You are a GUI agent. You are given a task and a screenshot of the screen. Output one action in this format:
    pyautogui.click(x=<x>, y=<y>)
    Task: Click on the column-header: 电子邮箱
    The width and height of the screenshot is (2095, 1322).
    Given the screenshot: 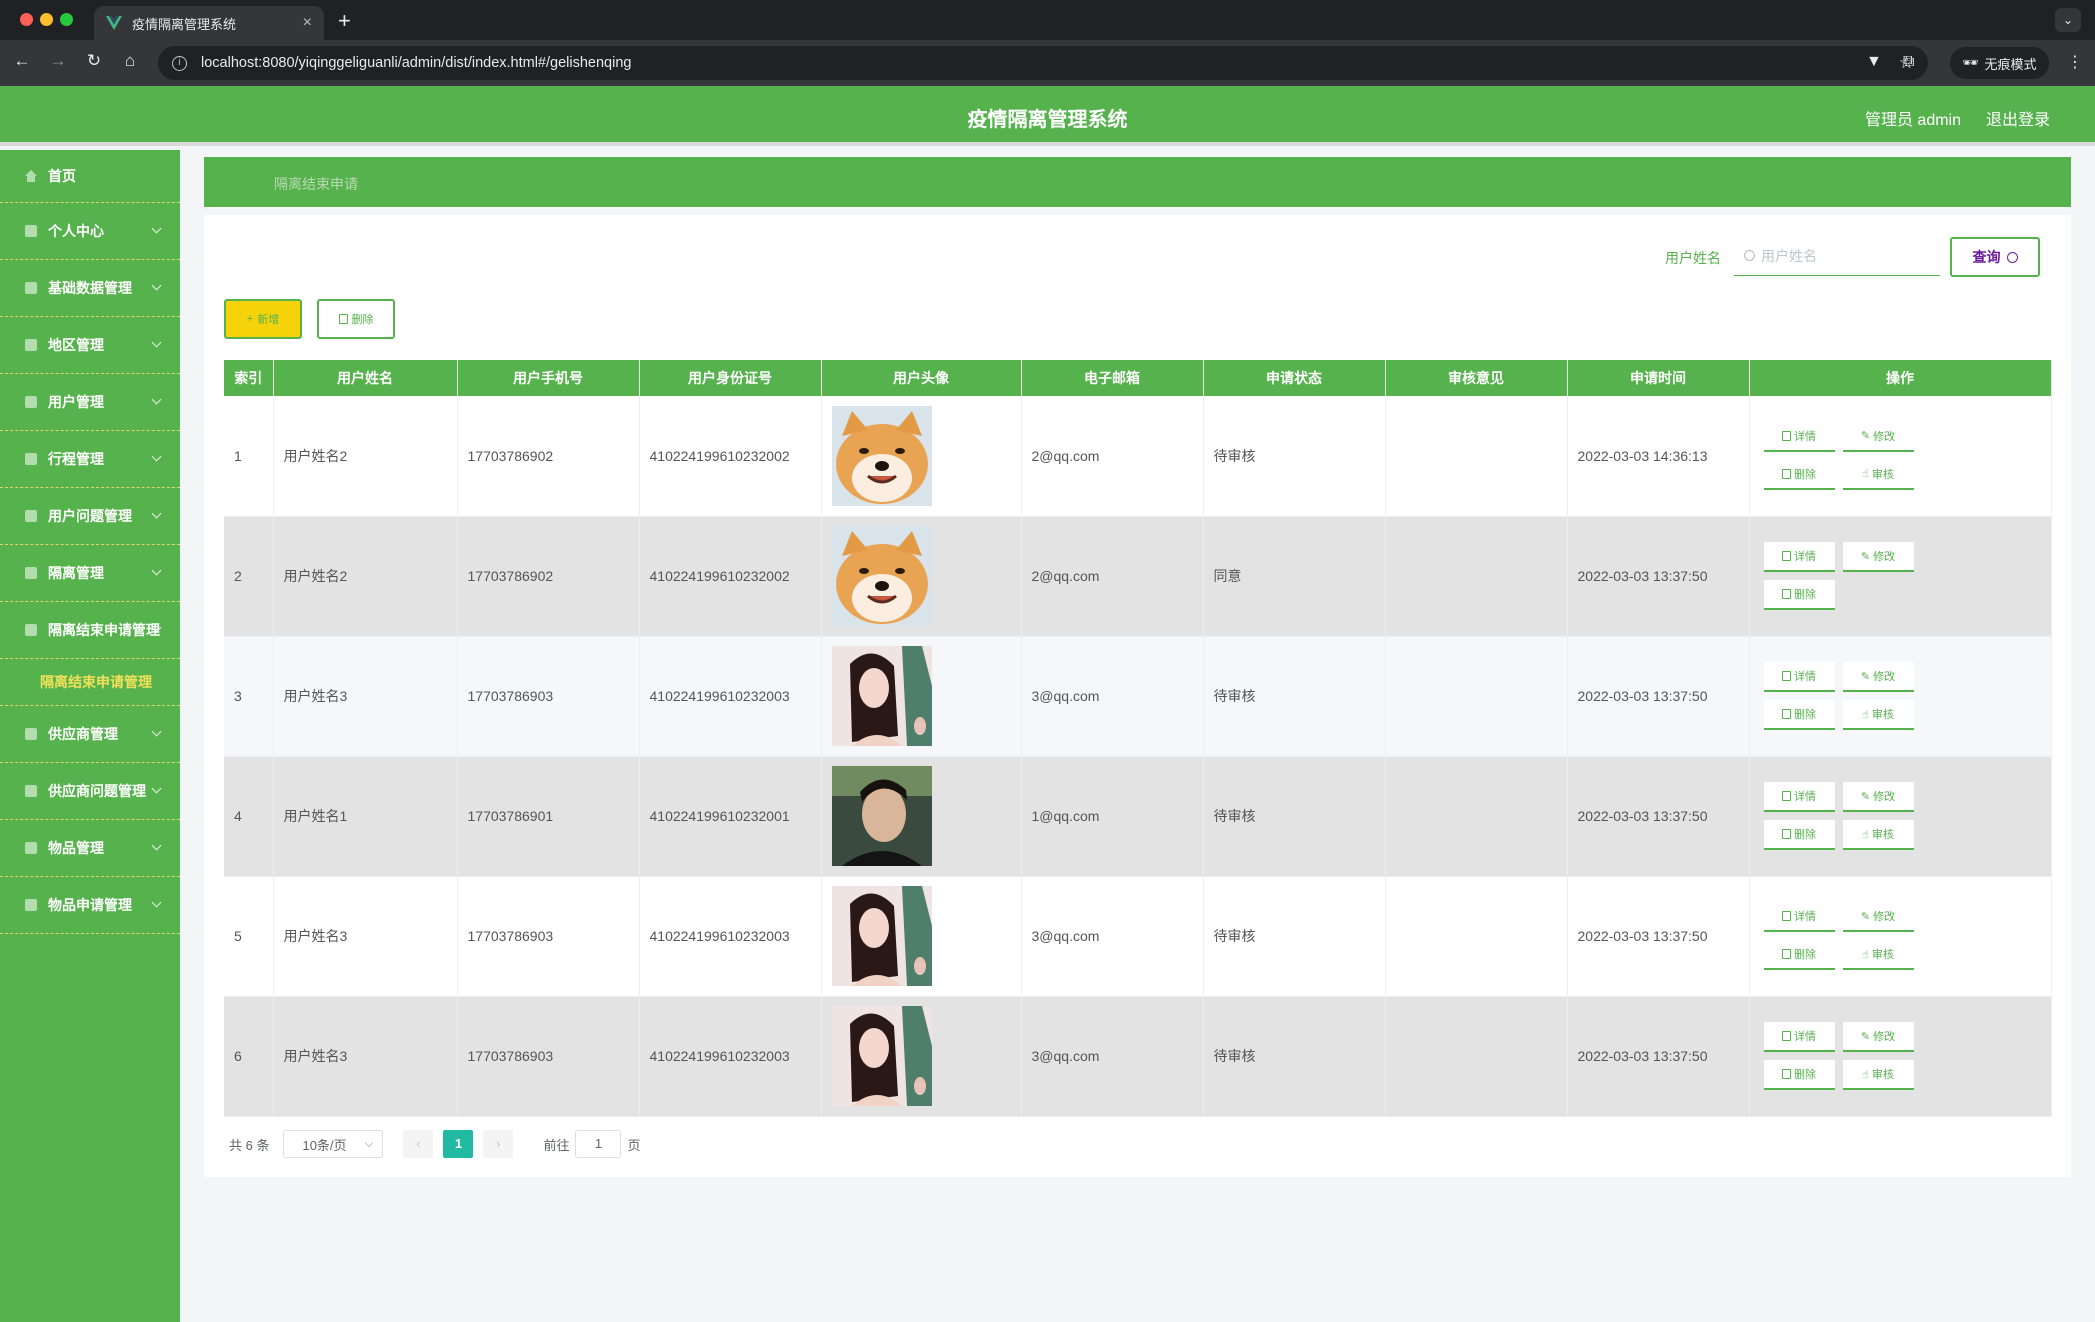 What is the action you would take?
    pyautogui.click(x=1112, y=378)
    